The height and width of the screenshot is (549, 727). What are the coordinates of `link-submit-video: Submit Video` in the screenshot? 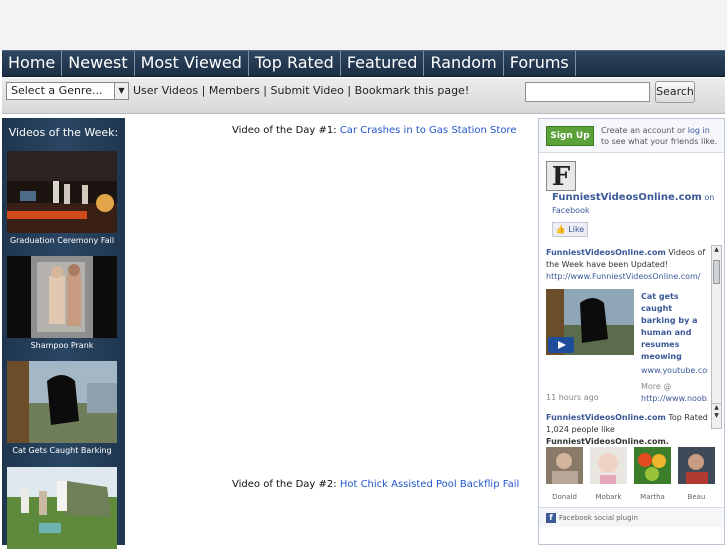 It's located at (307, 90).